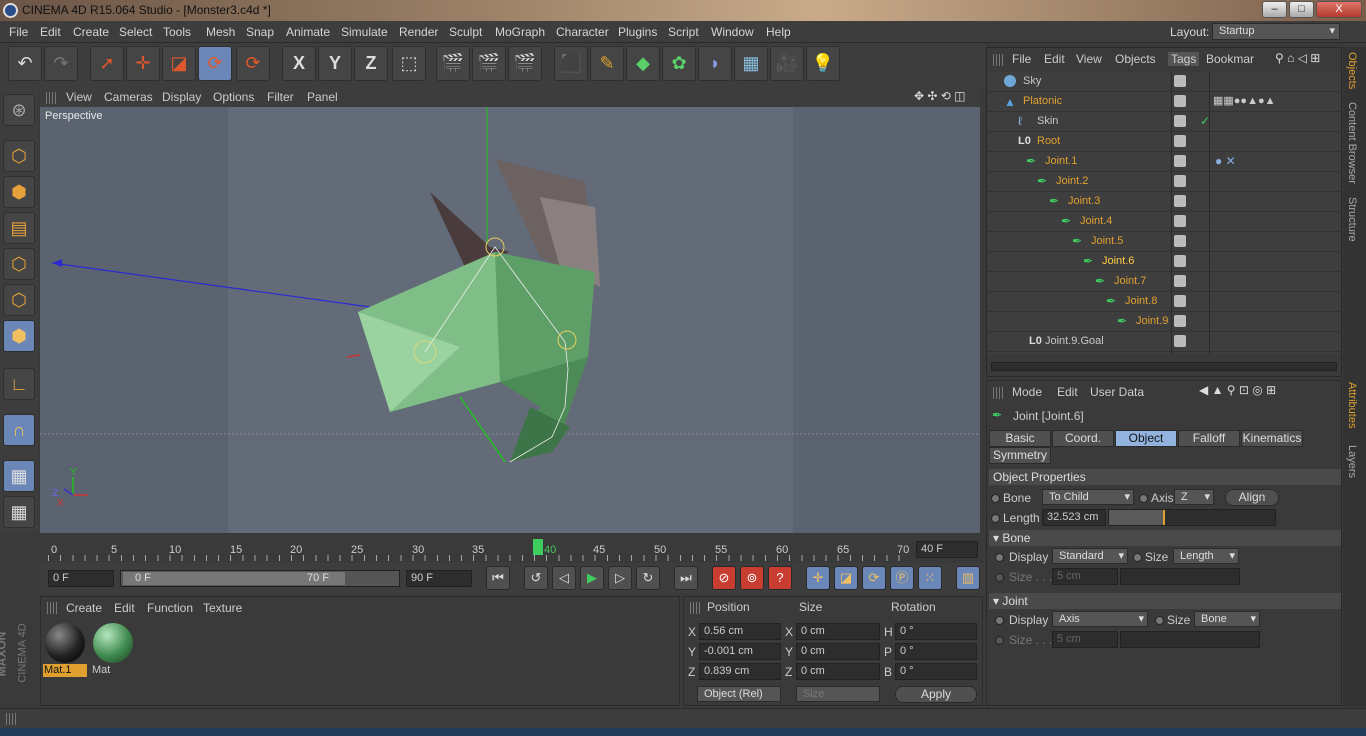 This screenshot has height=736, width=1366. What do you see at coordinates (50, 32) in the screenshot?
I see `menu-edit: Edit` at bounding box center [50, 32].